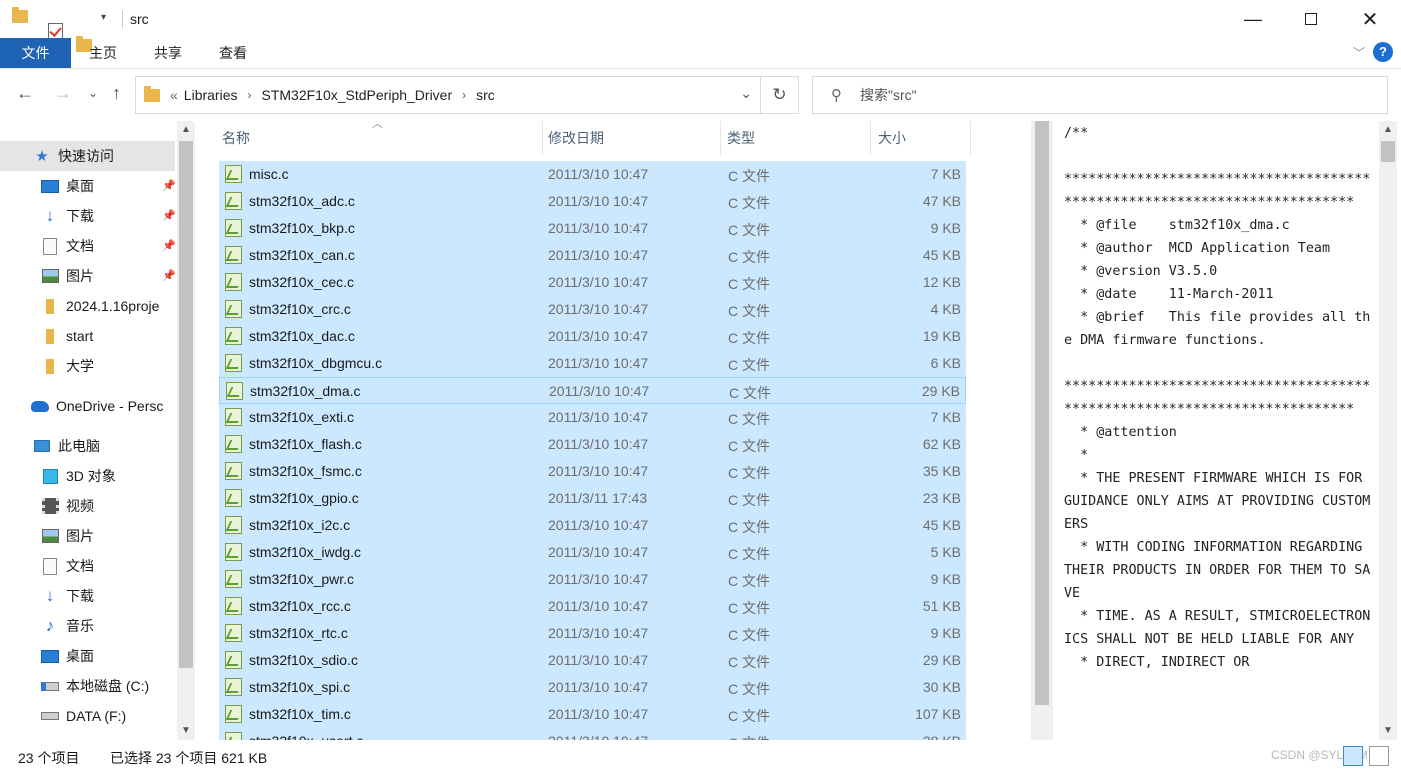 The image size is (1401, 772). Describe the element at coordinates (1383, 52) in the screenshot. I see `help-icon: ?` at that location.